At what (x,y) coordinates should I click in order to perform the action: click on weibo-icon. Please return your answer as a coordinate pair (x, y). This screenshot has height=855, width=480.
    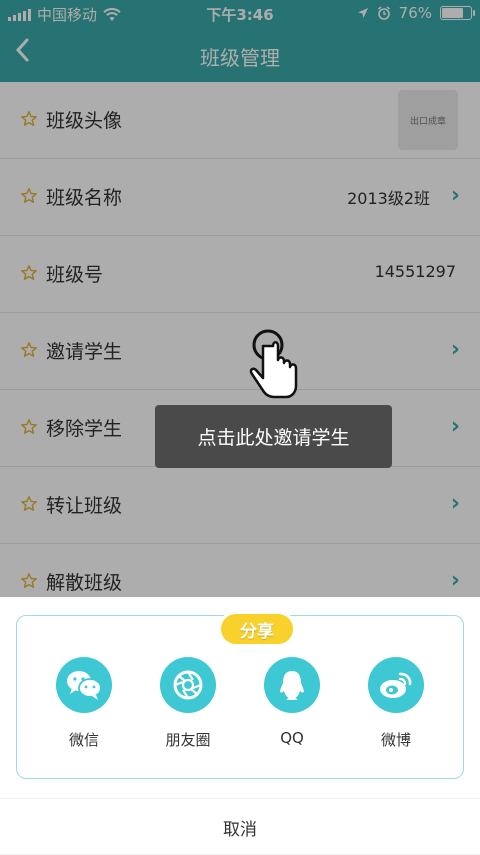
    Looking at the image, I should click on (396, 685).